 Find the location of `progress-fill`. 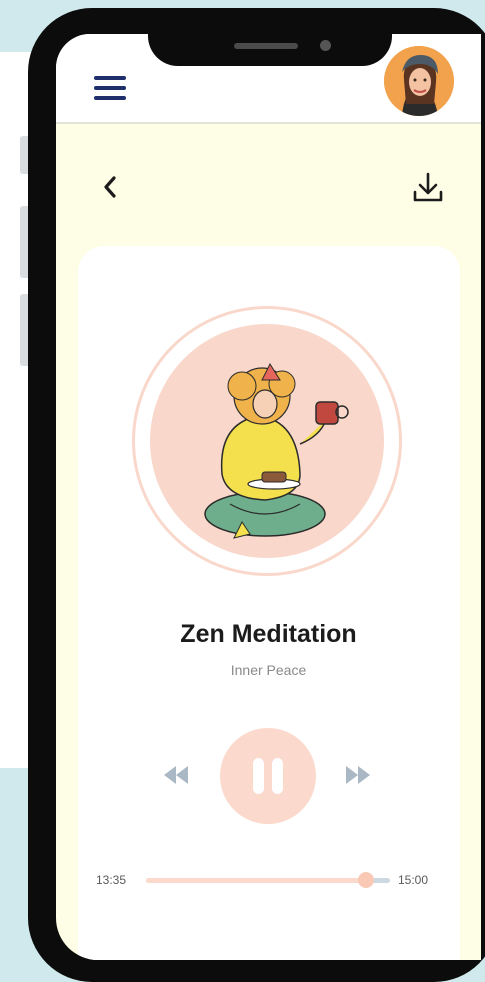

progress-fill is located at coordinates (256, 880).